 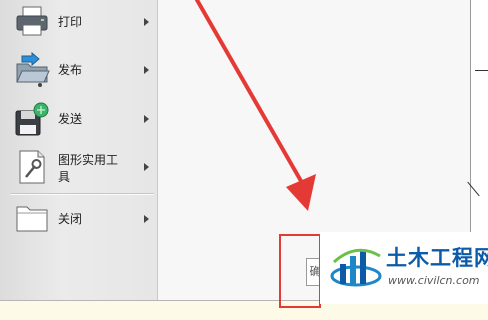 I want to click on watermark-url: www.civilcn.com, so click(x=434, y=280).